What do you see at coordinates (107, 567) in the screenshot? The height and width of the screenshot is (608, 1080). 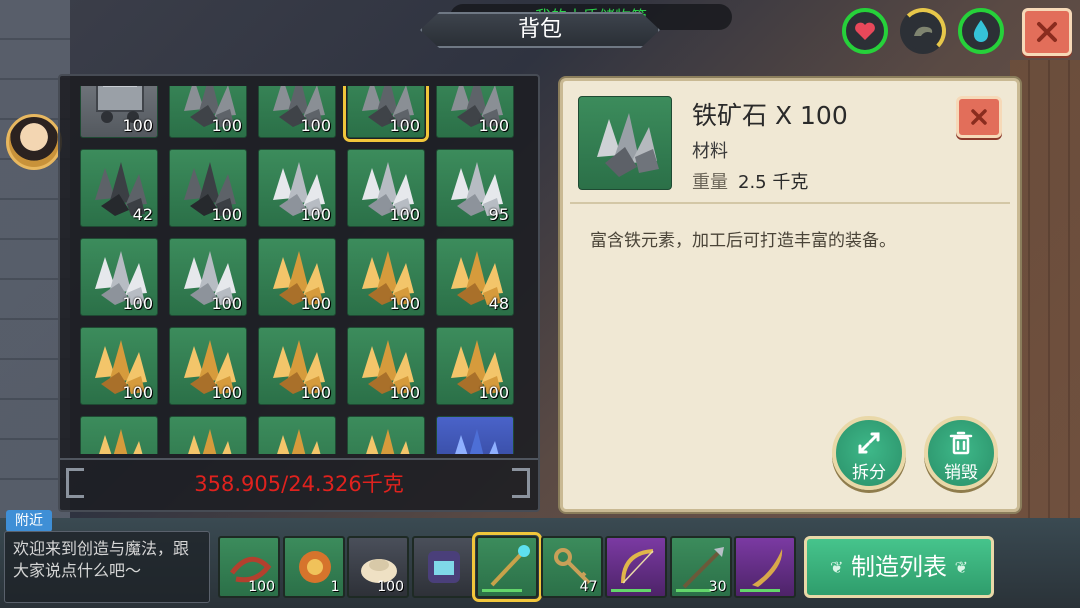 I see `chat-input: 欢迎来到创造与魔法，跟大家说点什么吧～` at bounding box center [107, 567].